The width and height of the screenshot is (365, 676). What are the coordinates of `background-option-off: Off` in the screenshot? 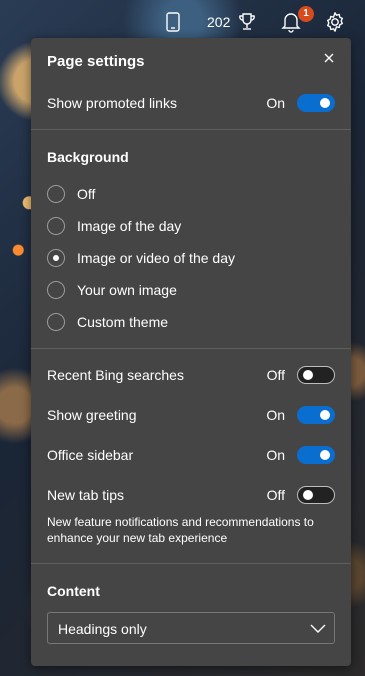 It's located at (172, 196).